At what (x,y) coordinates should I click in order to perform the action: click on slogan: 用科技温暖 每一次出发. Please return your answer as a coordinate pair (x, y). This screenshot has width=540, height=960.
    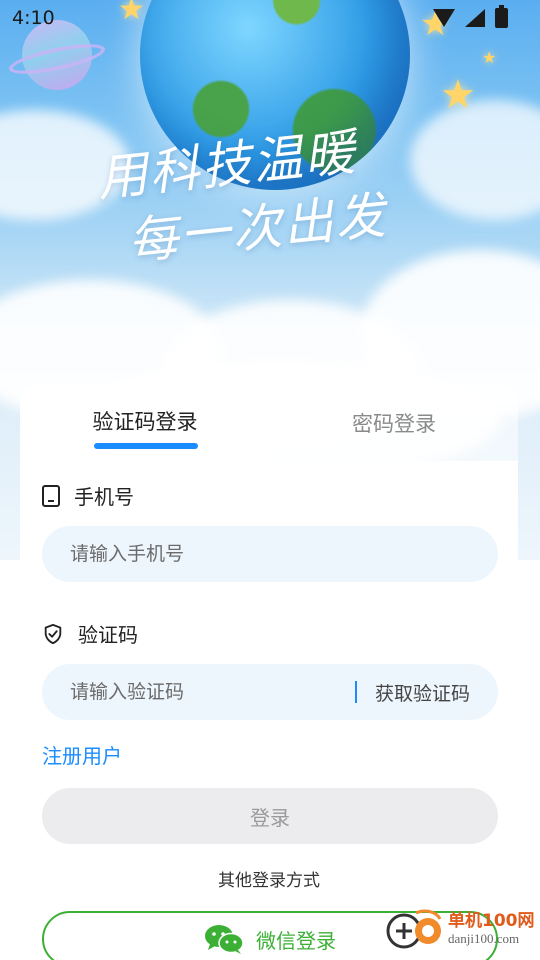
    Looking at the image, I should click on (270, 194).